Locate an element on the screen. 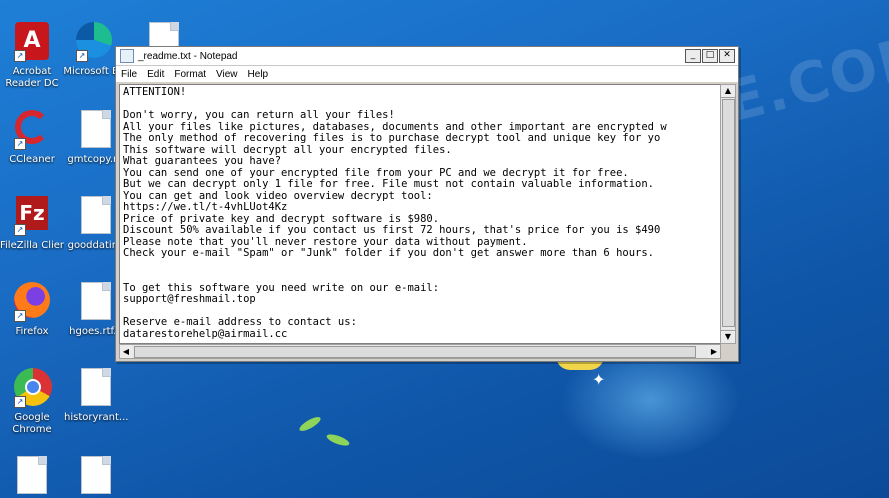 The width and height of the screenshot is (889, 498). chrome-icon: ↗ is located at coordinates (33, 388).